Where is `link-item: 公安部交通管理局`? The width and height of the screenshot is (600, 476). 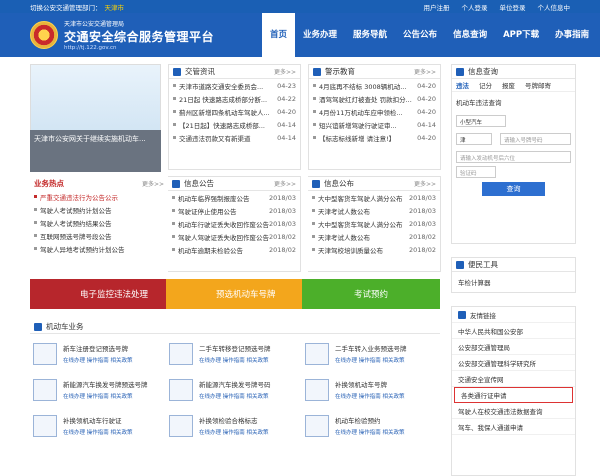 link-item: 公安部交通管理局 is located at coordinates (513, 347).